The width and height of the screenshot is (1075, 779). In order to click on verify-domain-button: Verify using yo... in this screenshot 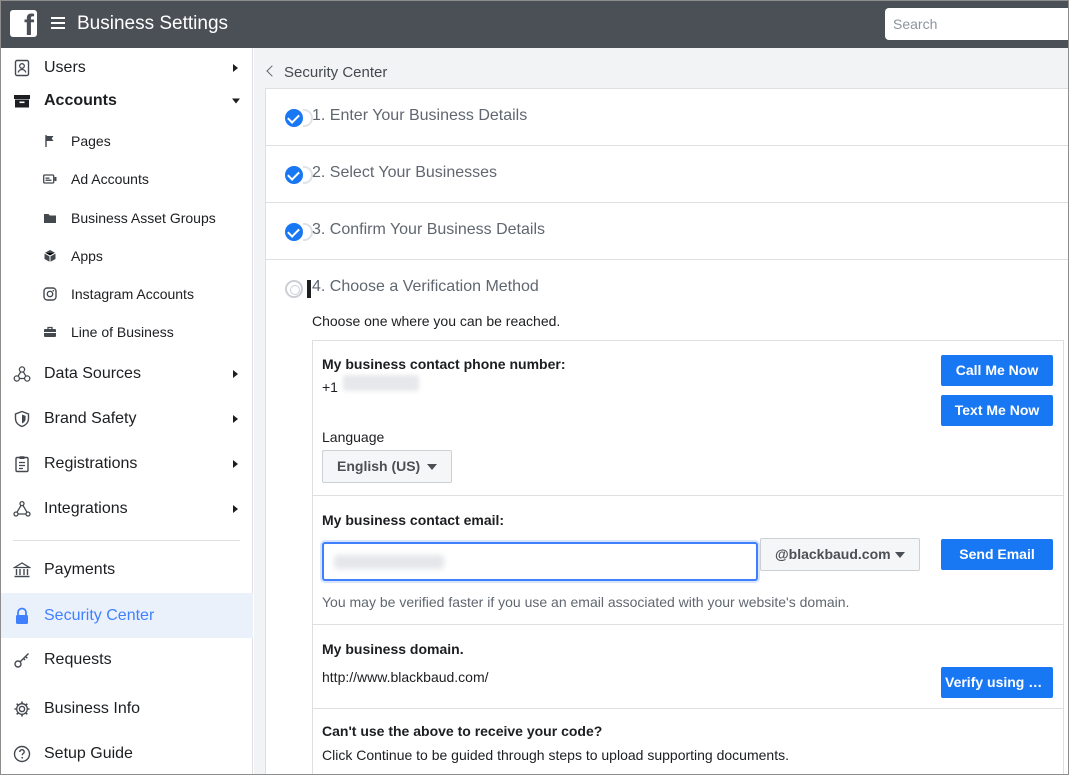, I will do `click(997, 682)`.